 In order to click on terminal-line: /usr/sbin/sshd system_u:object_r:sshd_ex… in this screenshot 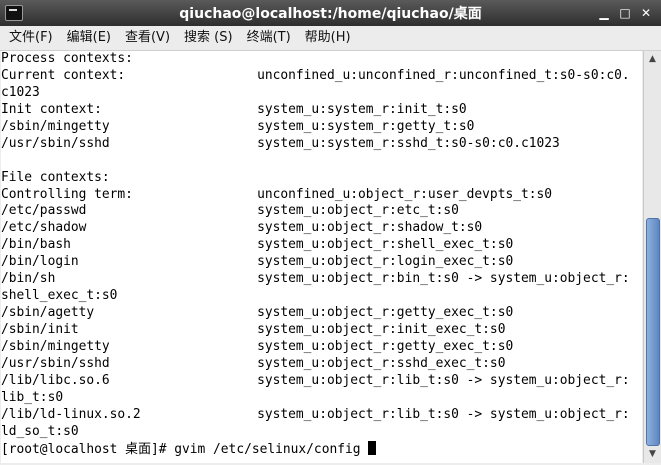, I will do `click(253, 363)`.